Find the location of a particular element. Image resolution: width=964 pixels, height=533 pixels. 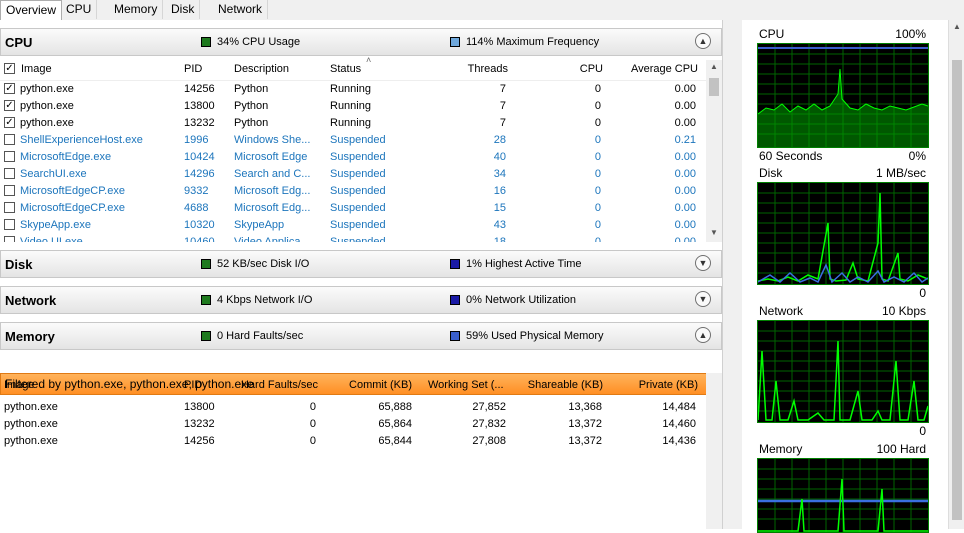

graphs-scroll-up-icon: ▲ is located at coordinates (957, 26).